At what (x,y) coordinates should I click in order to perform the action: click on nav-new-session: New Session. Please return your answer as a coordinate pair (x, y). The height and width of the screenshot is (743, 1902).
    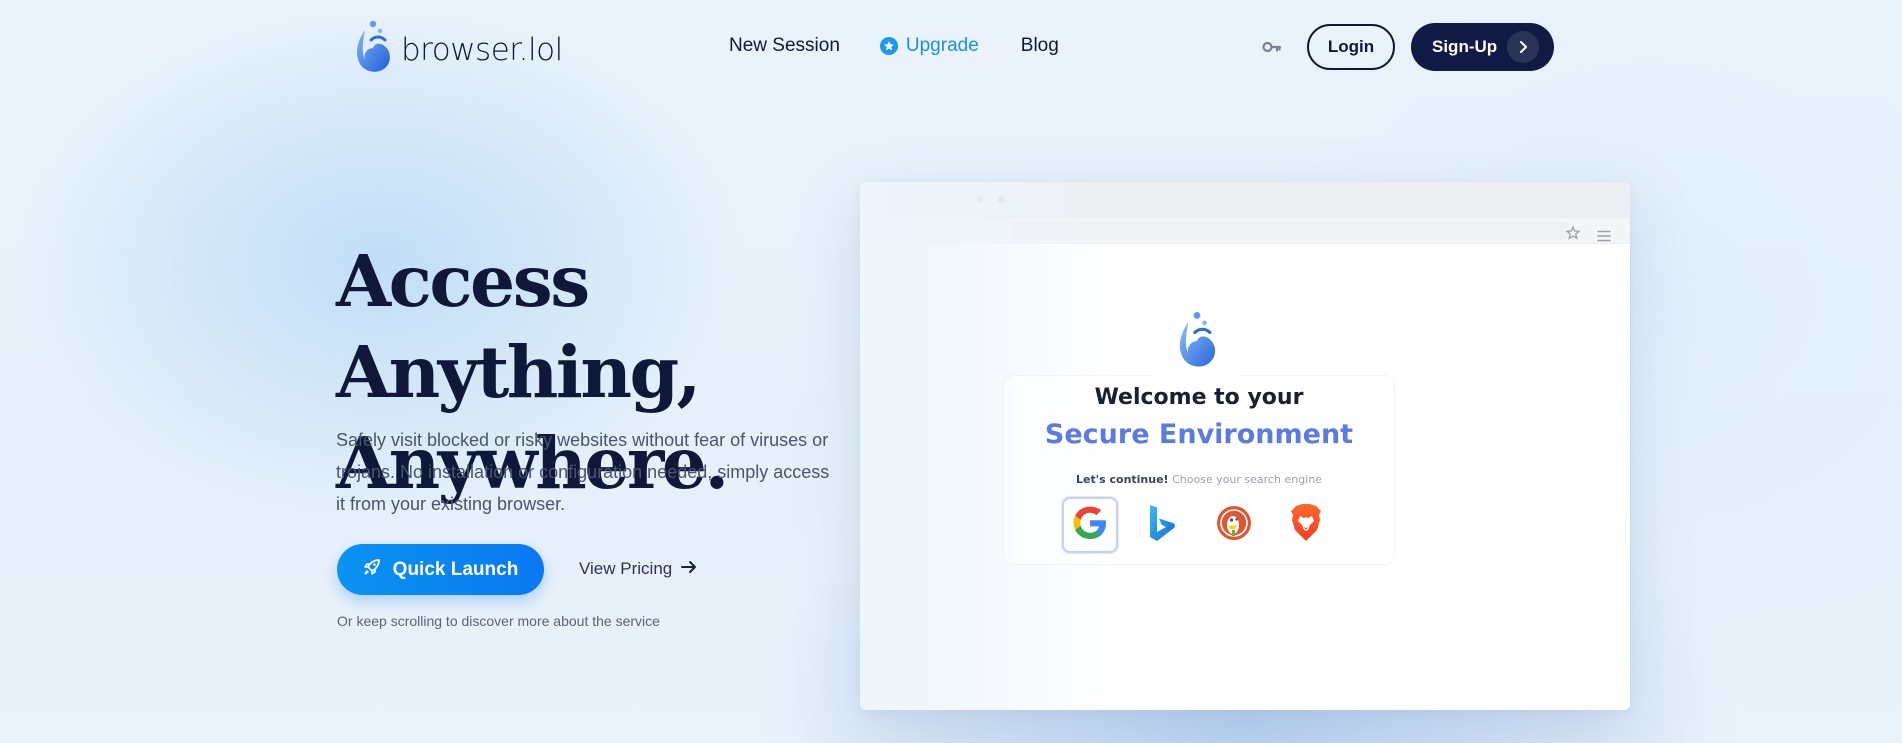
    Looking at the image, I should click on (784, 46).